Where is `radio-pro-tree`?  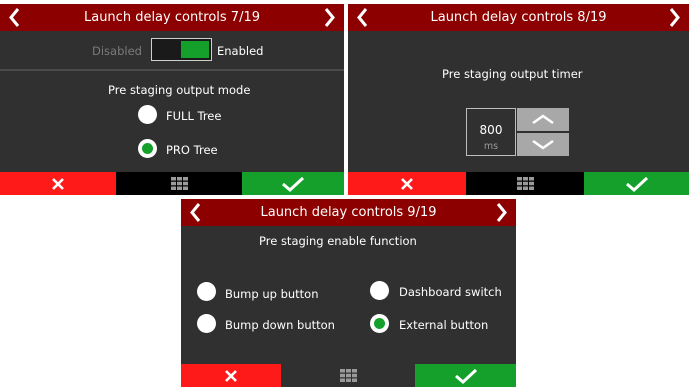
radio-pro-tree is located at coordinates (147, 148).